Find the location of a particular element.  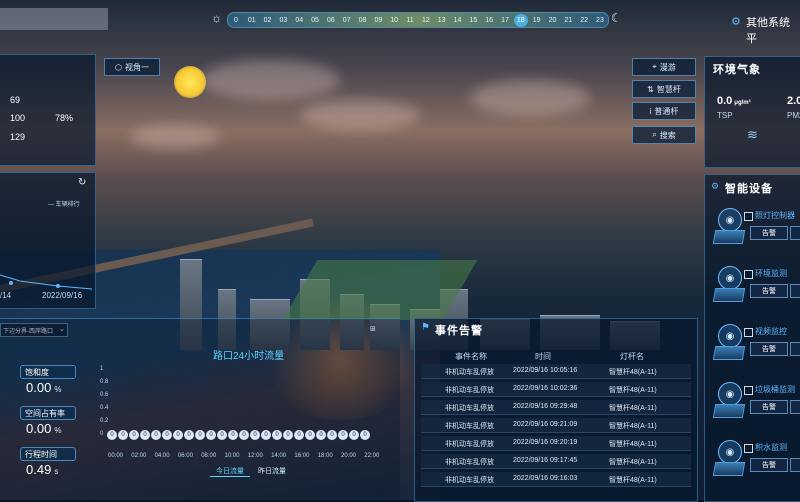

tab-yesterday: 昨日流量 is located at coordinates (272, 471).